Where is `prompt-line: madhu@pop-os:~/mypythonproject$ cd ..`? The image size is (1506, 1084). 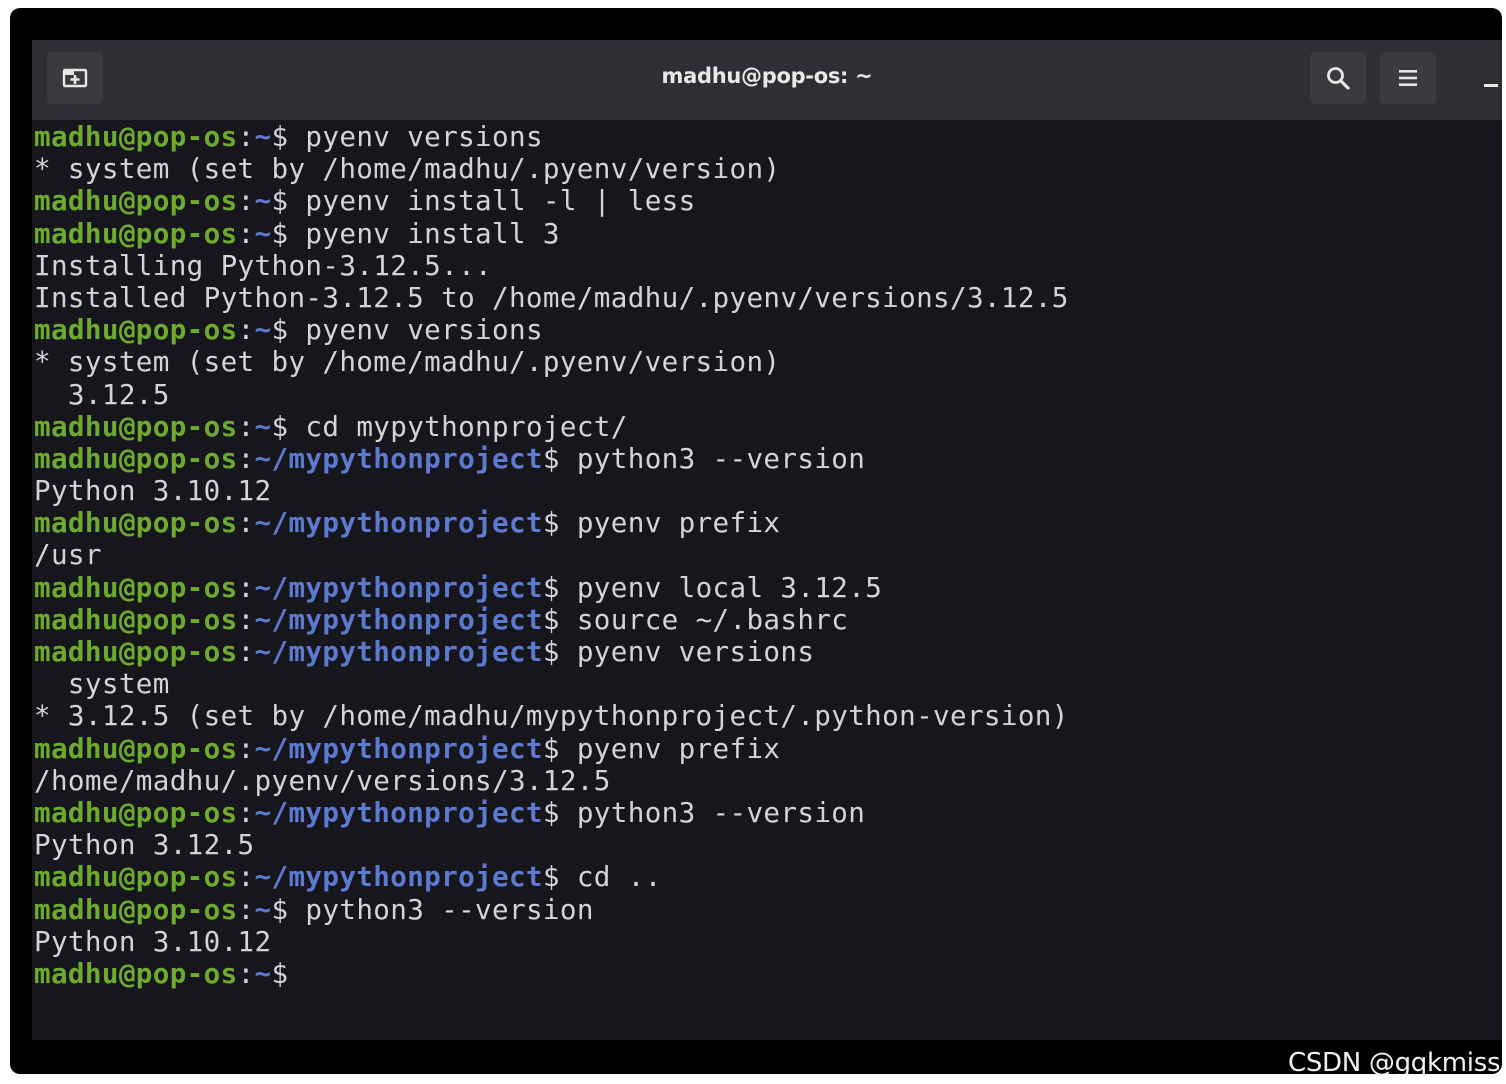
prompt-line: madhu@pop-os:~/mypythonproject$ cd .. is located at coordinates (767, 877).